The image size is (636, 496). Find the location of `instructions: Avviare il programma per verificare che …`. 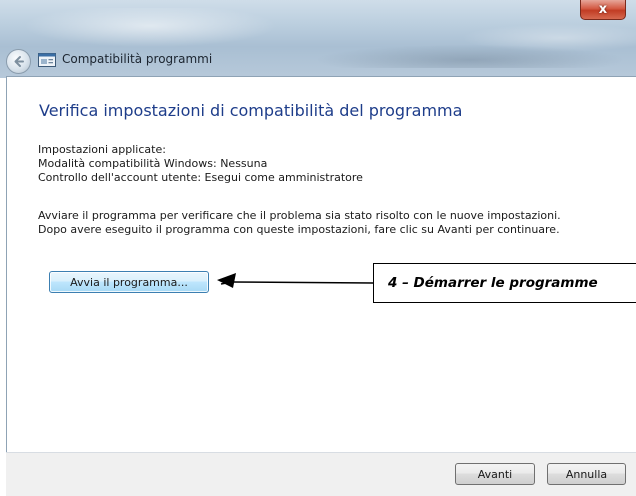

instructions: Avviare il programma per verificare che … is located at coordinates (299, 223).